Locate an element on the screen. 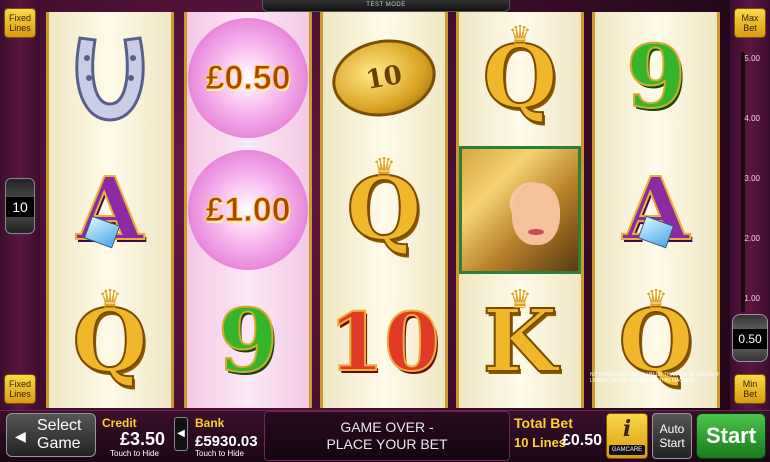 The height and width of the screenshot is (462, 770). bet-scale-tick: 3.00 is located at coordinates (752, 178).